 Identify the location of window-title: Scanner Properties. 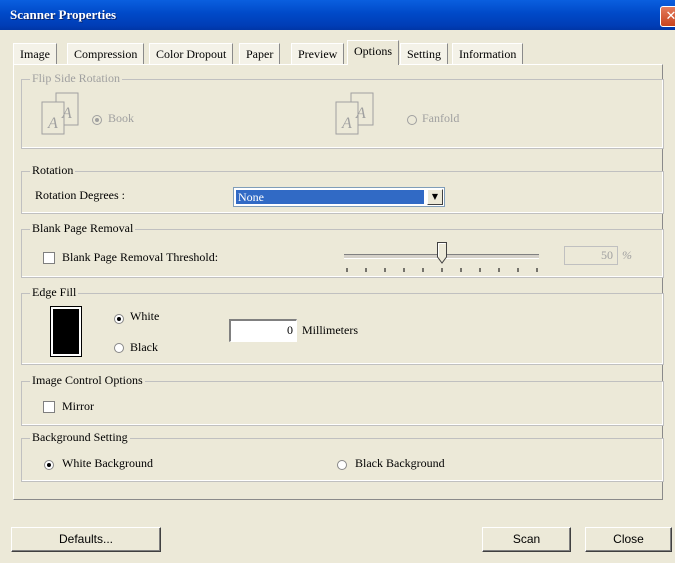
(63, 14).